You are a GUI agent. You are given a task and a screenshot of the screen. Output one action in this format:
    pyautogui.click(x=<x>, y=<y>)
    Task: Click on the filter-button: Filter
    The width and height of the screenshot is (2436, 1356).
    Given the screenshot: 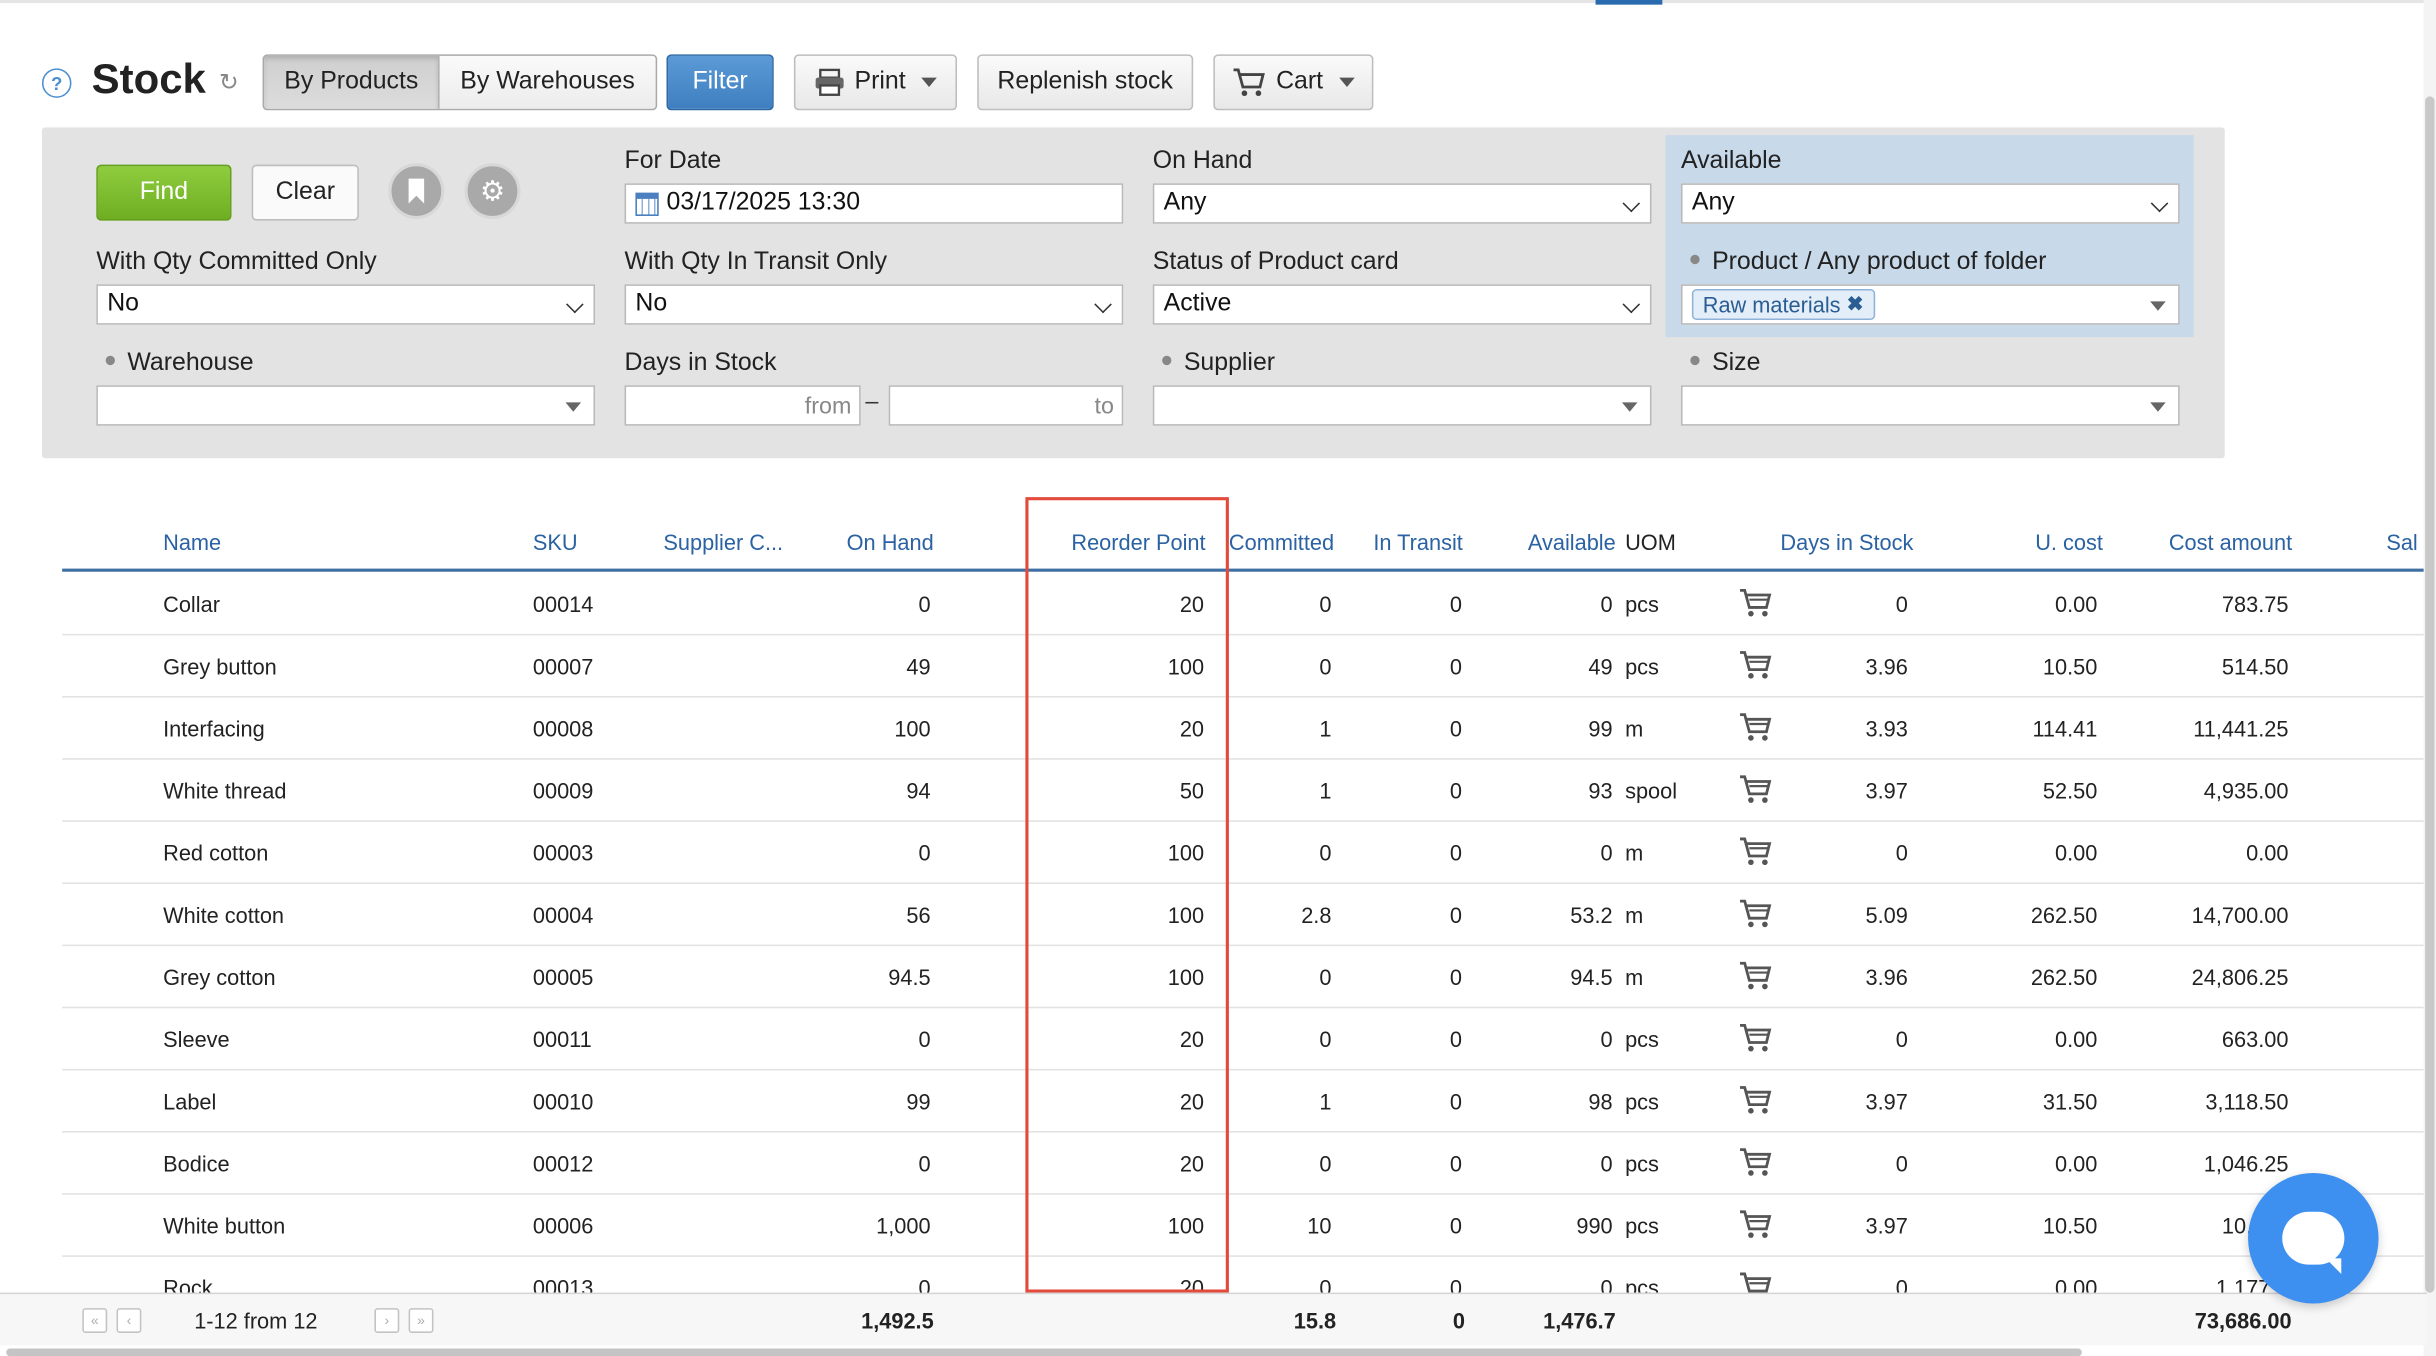 What is the action you would take?
    pyautogui.click(x=720, y=82)
    